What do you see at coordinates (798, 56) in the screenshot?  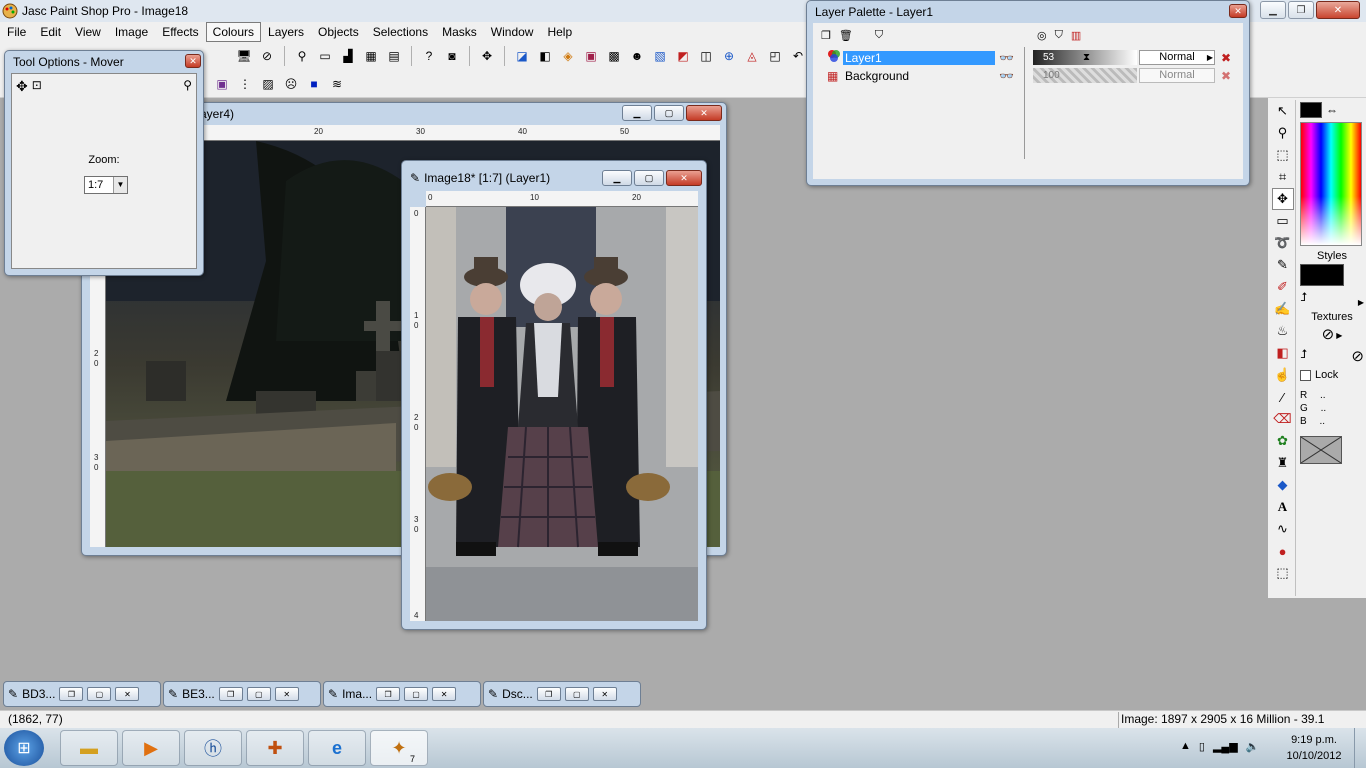 I see `undo-arrow-icon: ↶` at bounding box center [798, 56].